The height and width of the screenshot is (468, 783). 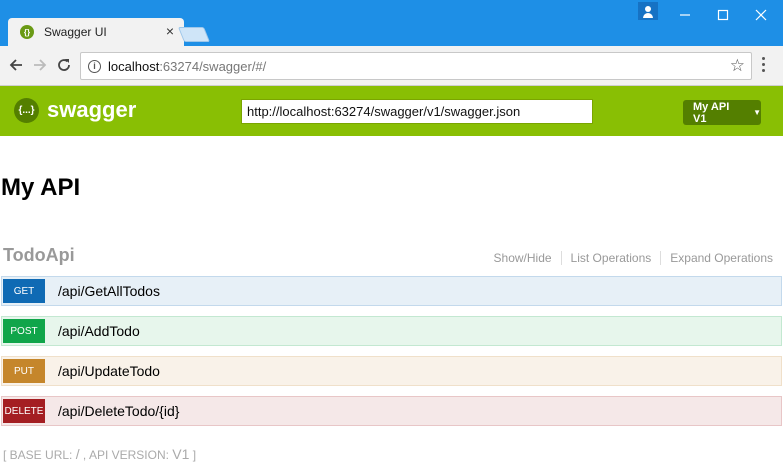 I want to click on operation-add-todo: POST /api/AddTodo, so click(x=391, y=331).